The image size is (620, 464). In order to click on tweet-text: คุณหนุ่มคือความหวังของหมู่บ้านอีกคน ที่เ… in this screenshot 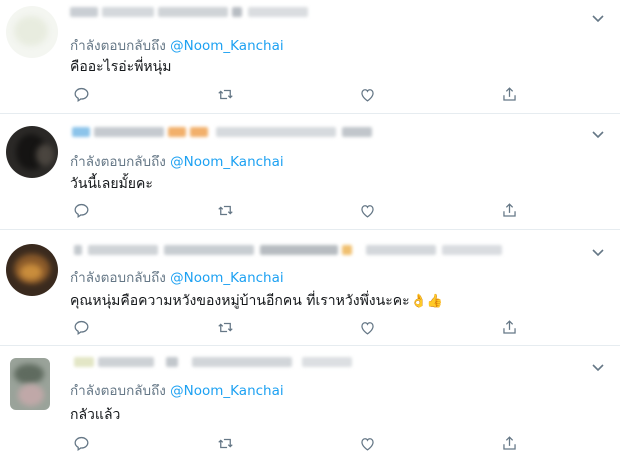, I will do `click(256, 301)`.